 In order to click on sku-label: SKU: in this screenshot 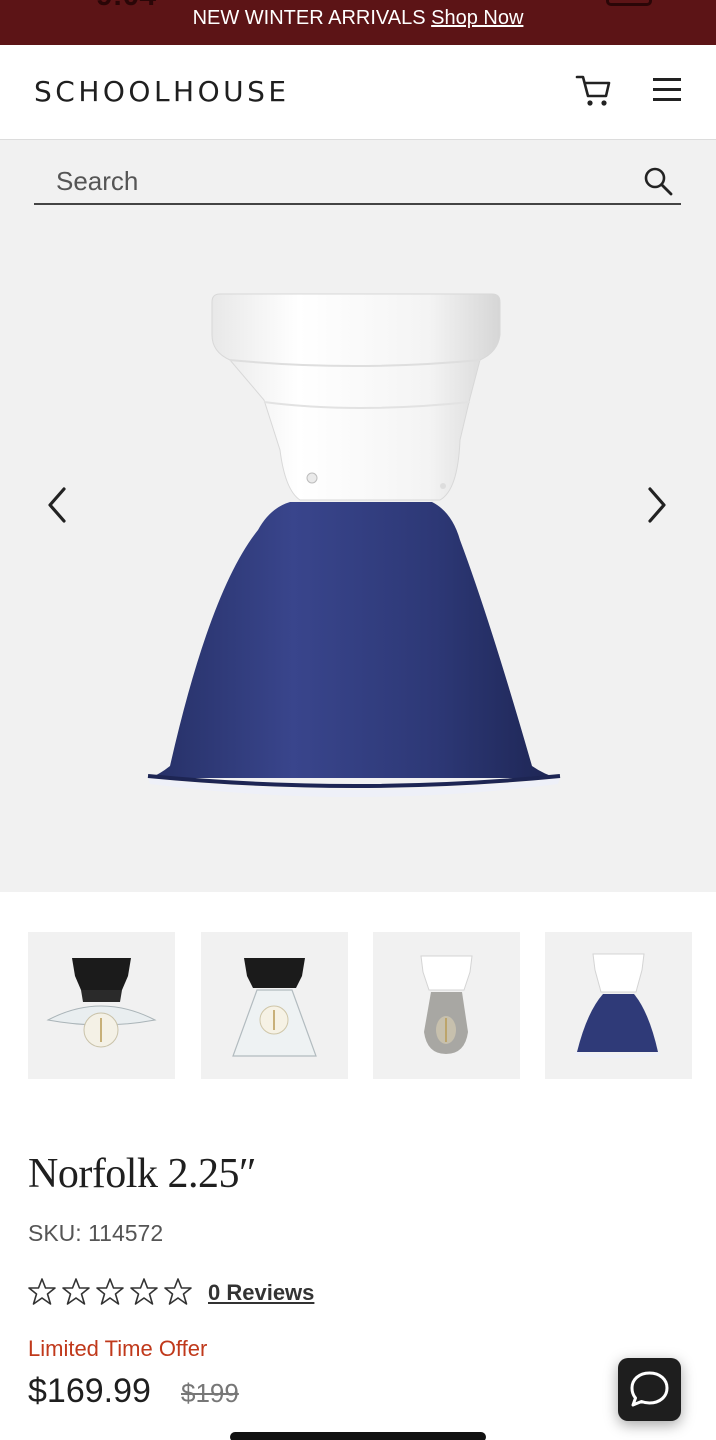, I will do `click(55, 1233)`.